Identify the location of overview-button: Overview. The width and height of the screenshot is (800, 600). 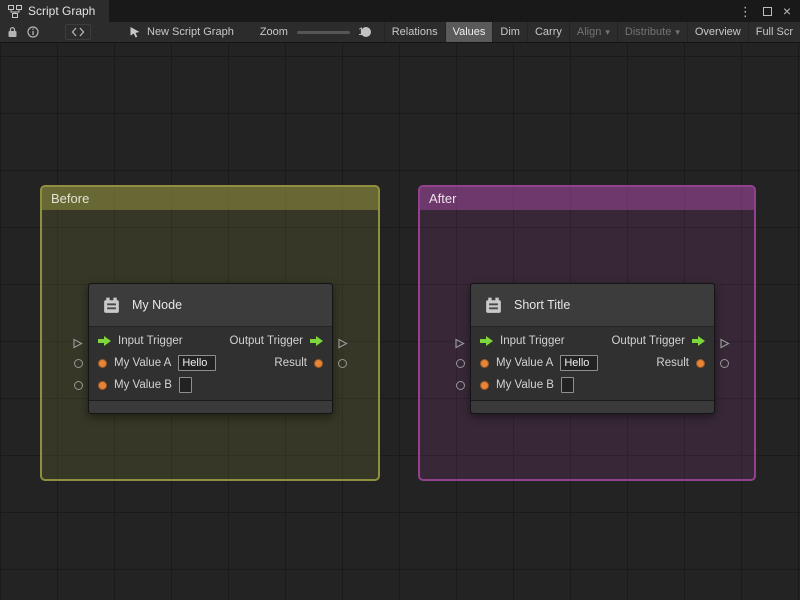
(717, 32).